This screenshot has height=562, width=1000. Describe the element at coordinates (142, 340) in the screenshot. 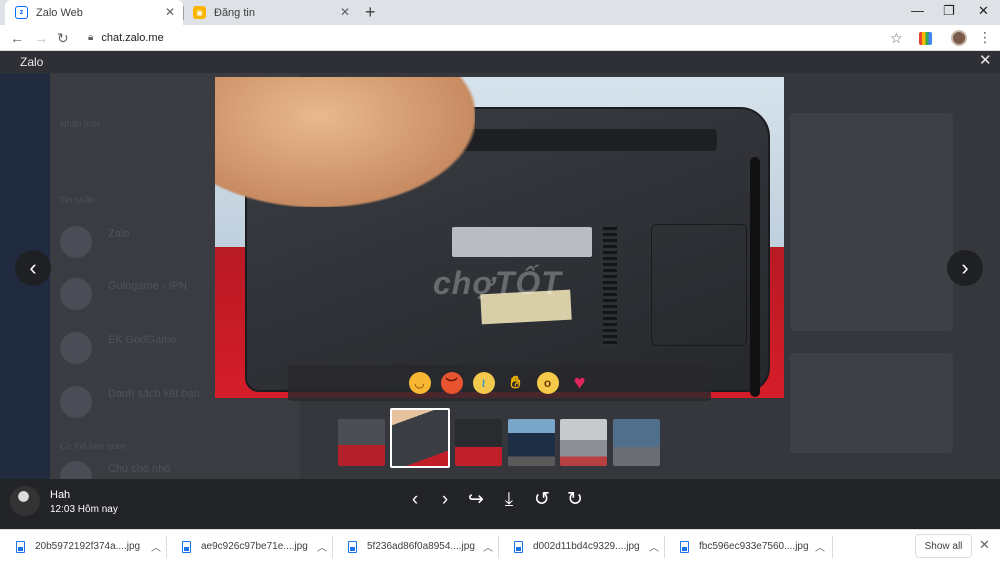

I see `contact-name: EK GodGame` at that location.